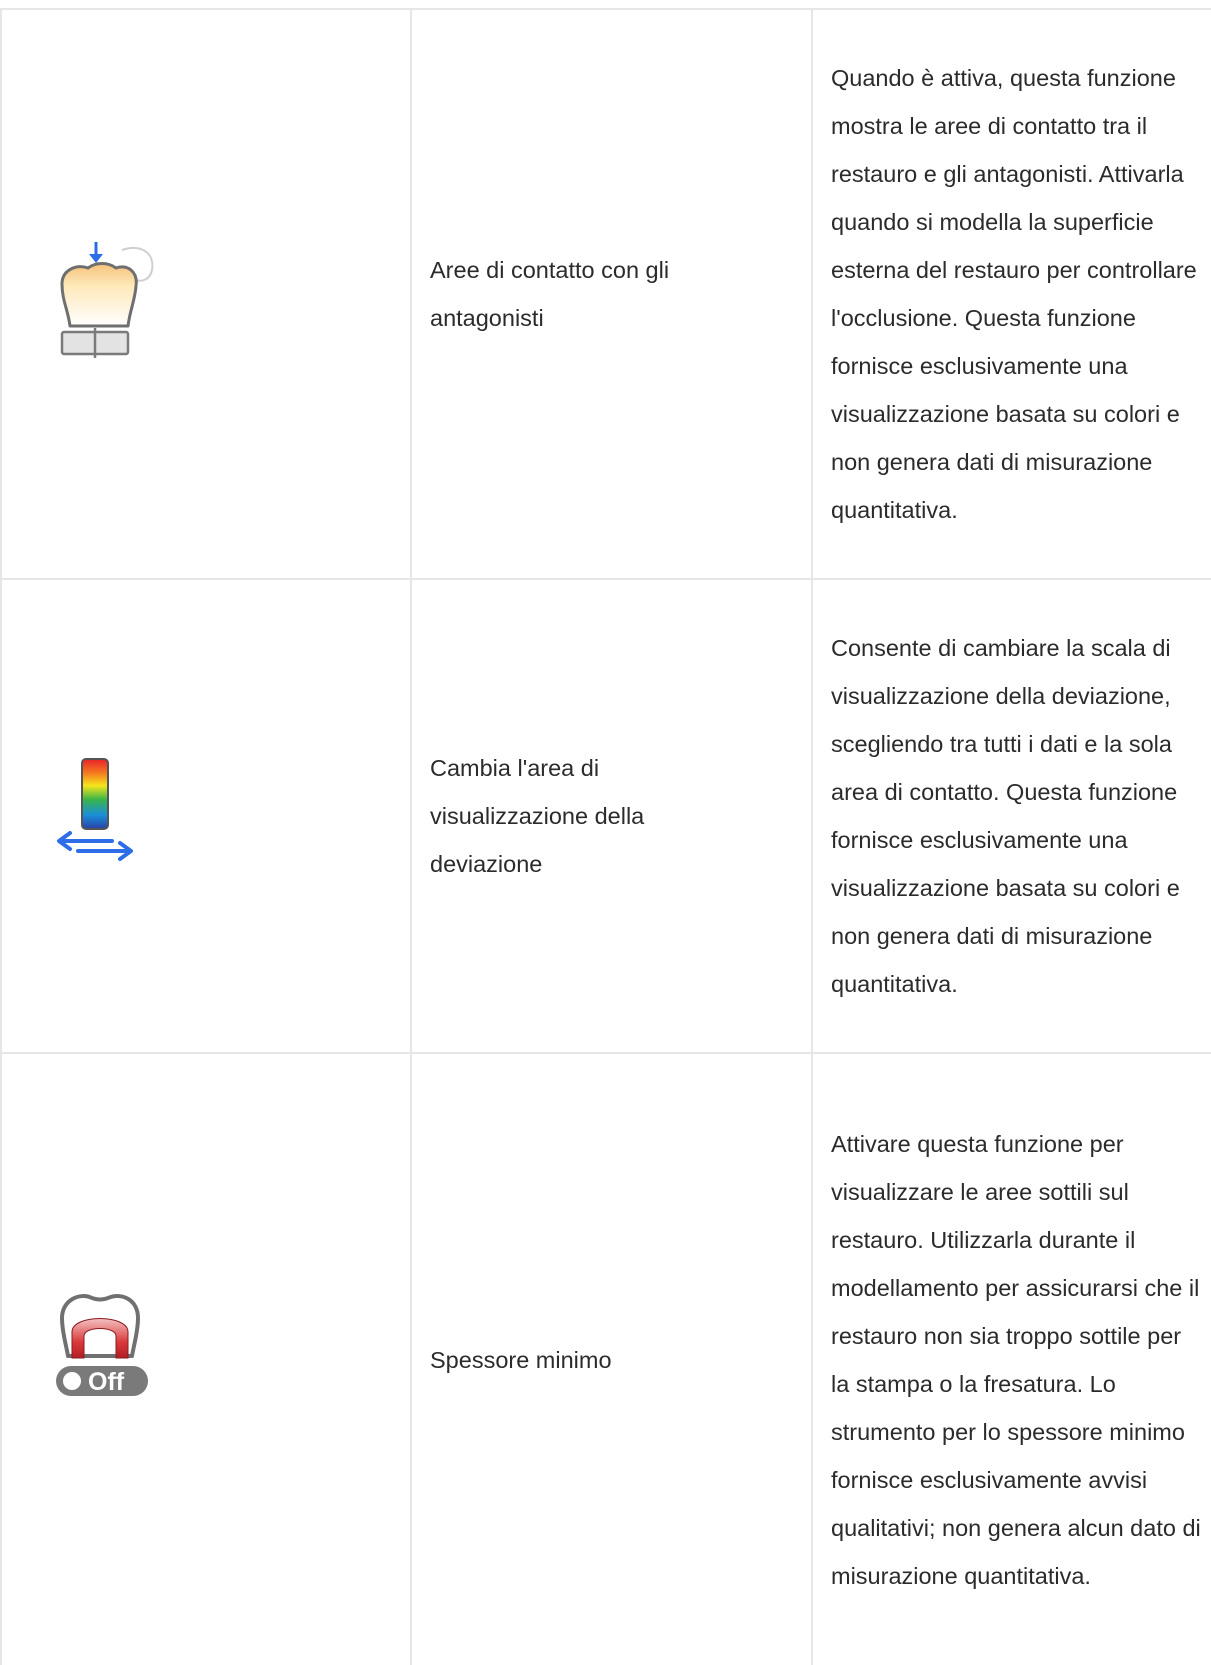  What do you see at coordinates (95, 809) in the screenshot?
I see `deviation-scale-icon` at bounding box center [95, 809].